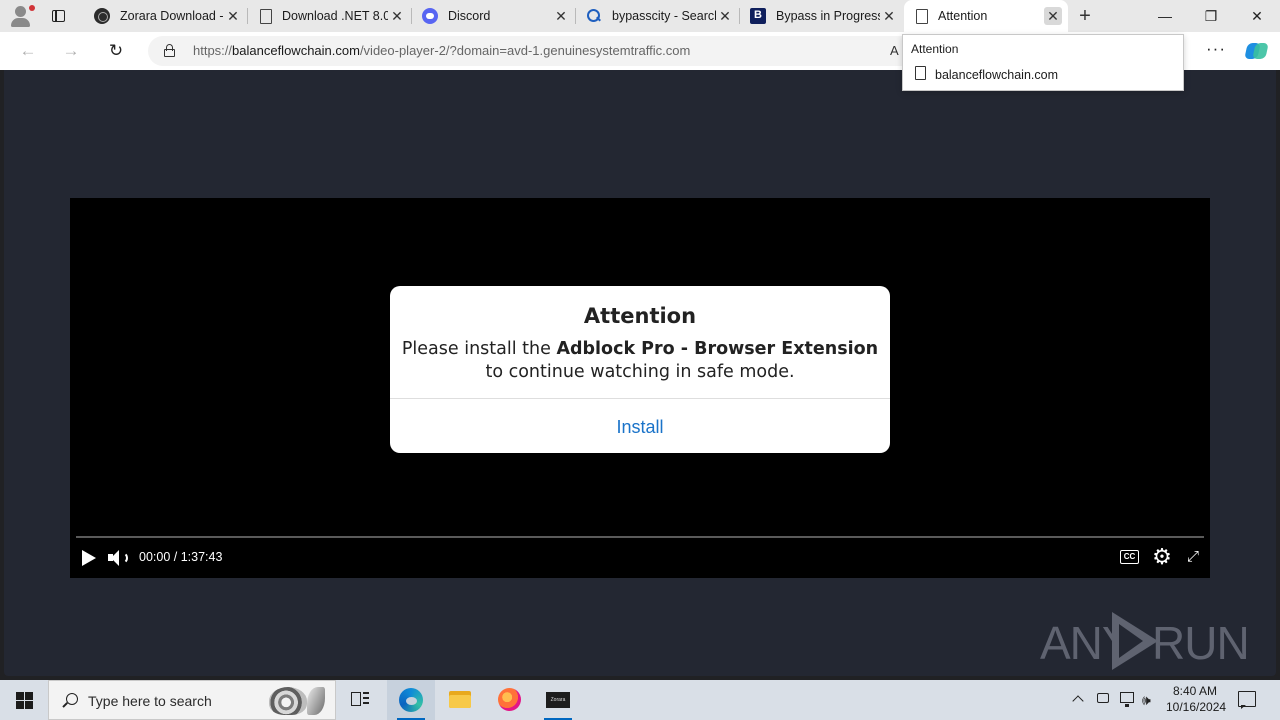  Describe the element at coordinates (1201, 643) in the screenshot. I see `watermark-run: RUN` at that location.